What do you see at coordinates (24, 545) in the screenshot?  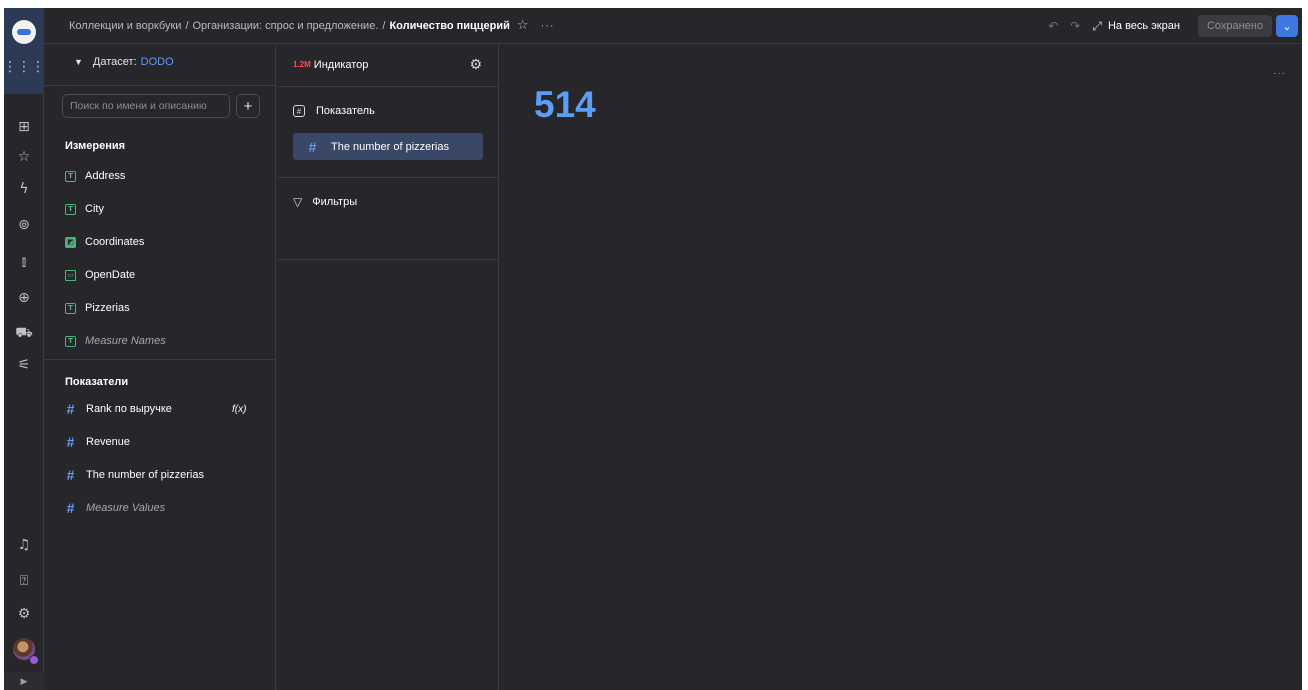 I see `notifications-icon: ♫` at bounding box center [24, 545].